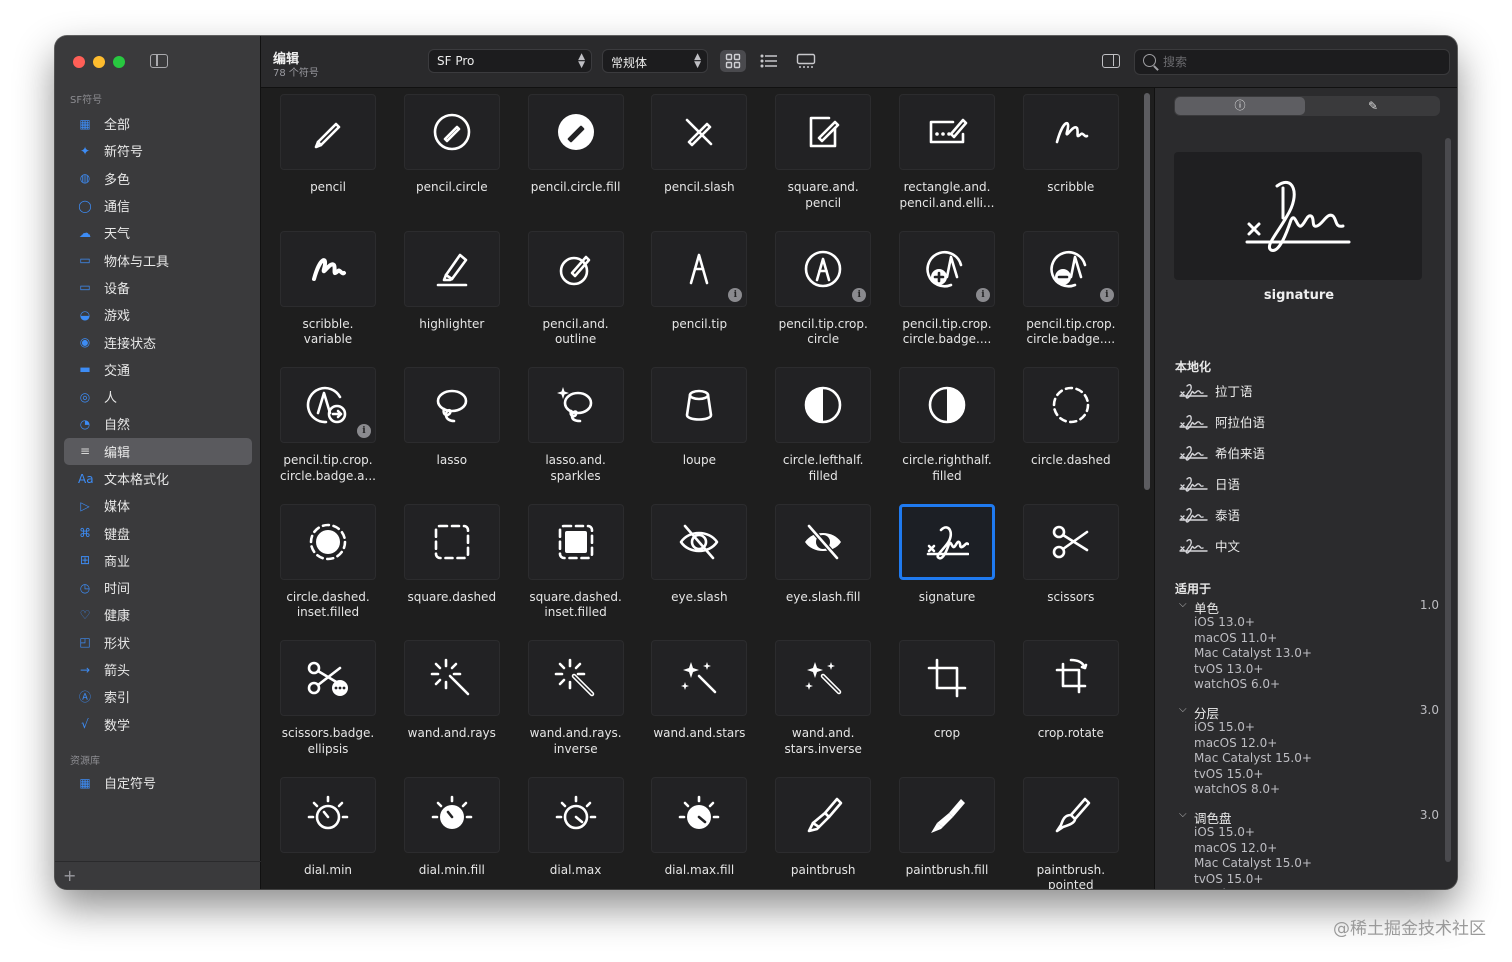 This screenshot has height=962, width=1512. I want to click on symbol-tile: square.and. pencil, so click(818, 156).